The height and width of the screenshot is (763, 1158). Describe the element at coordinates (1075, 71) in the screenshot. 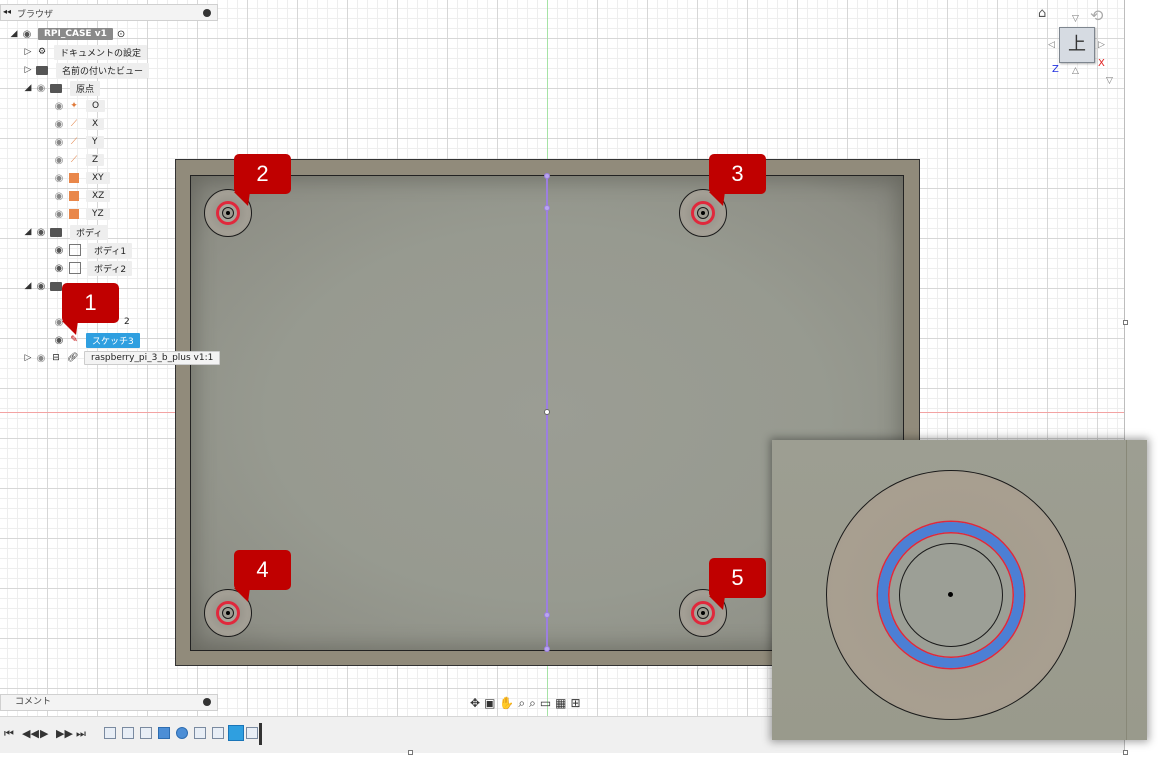

I see `arrow-up-icon: △` at that location.